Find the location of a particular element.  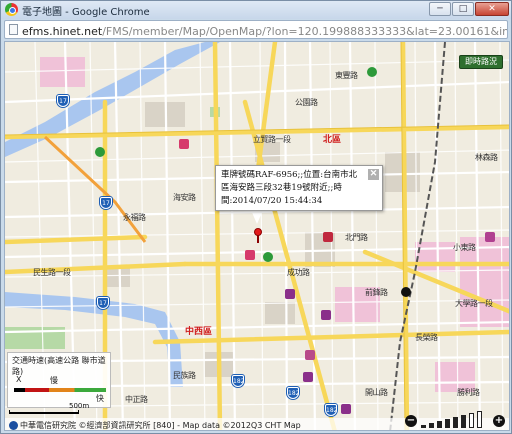

road-label-kaishan: 開山路 is located at coordinates (376, 392).